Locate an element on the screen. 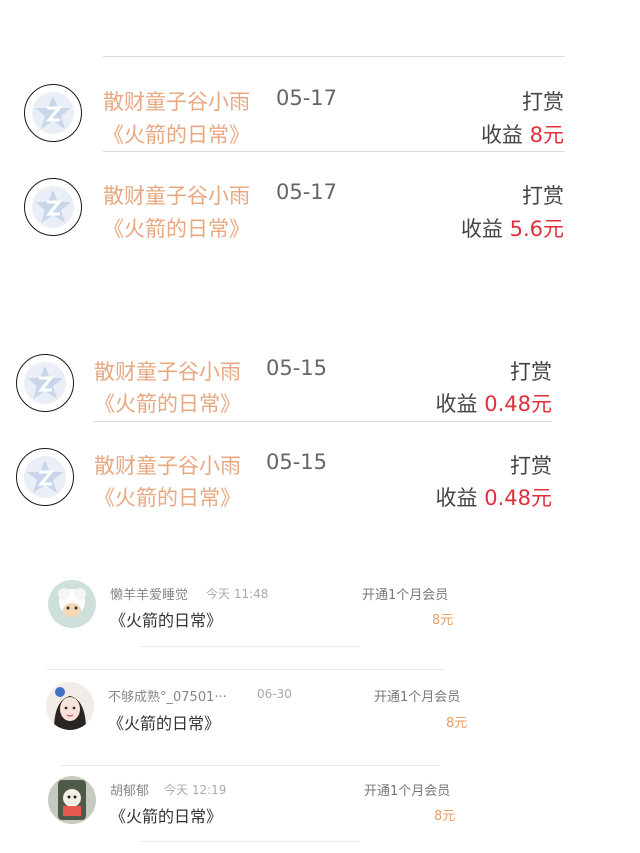  member-user-name: 胡郁郁 is located at coordinates (129, 789).